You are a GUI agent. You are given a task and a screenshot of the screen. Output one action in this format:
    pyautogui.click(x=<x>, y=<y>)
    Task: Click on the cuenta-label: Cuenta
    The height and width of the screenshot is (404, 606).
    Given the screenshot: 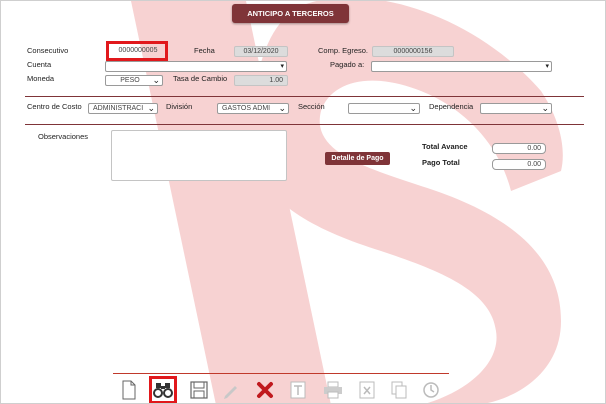 What is the action you would take?
    pyautogui.click(x=39, y=64)
    